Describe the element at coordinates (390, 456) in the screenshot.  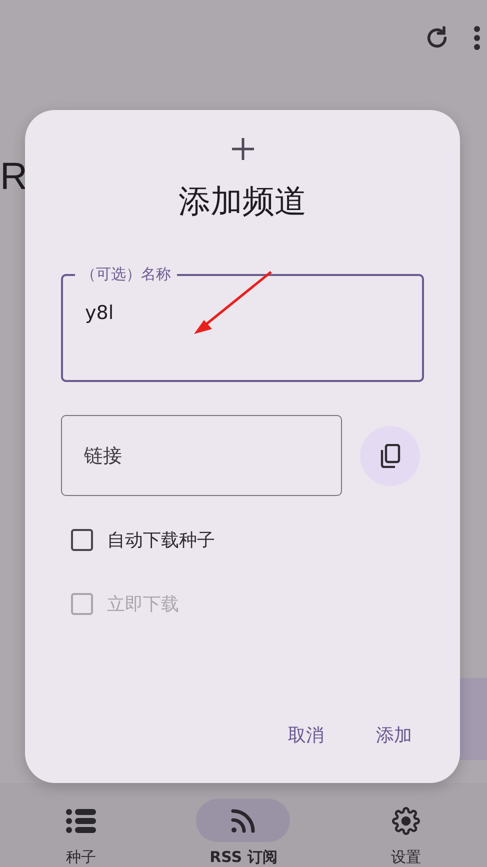
I see `copy-icon` at that location.